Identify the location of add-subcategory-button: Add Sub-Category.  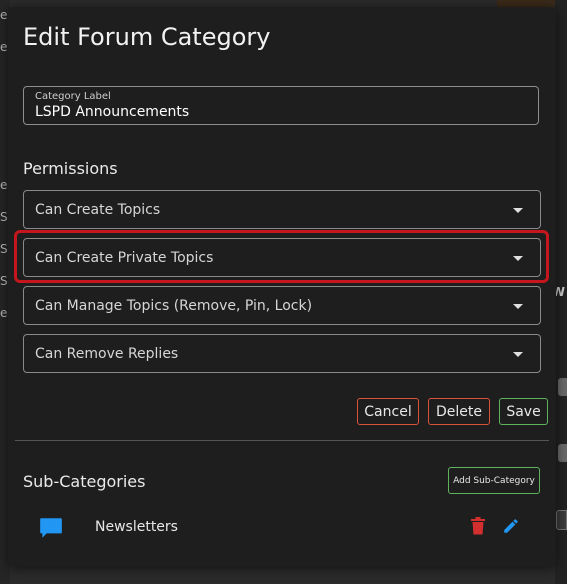
(494, 480).